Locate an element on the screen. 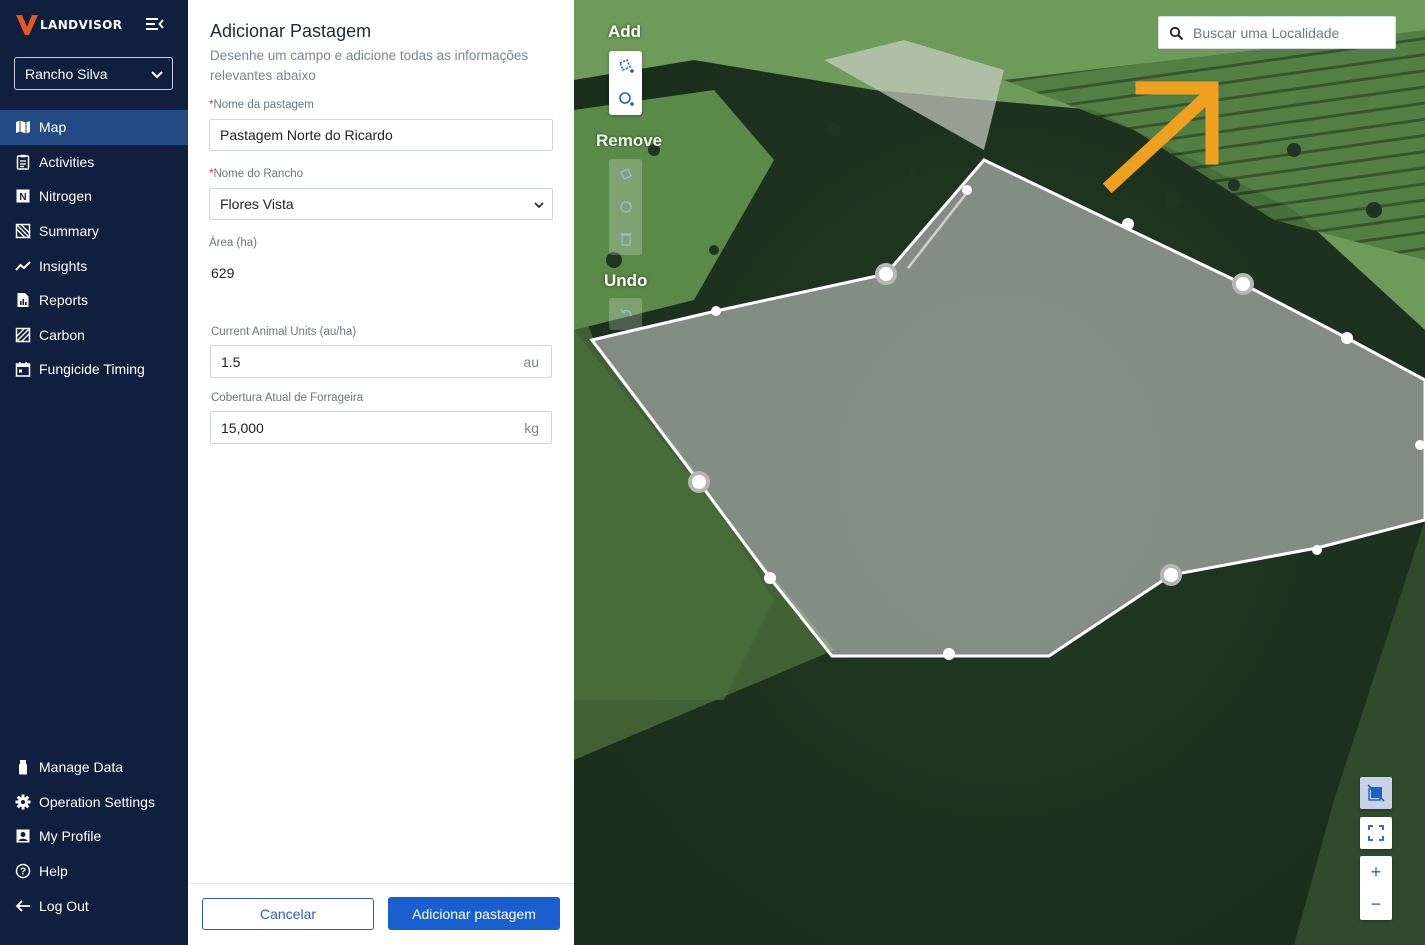 The width and height of the screenshot is (1425, 945). layers-off-icon is located at coordinates (1376, 793).